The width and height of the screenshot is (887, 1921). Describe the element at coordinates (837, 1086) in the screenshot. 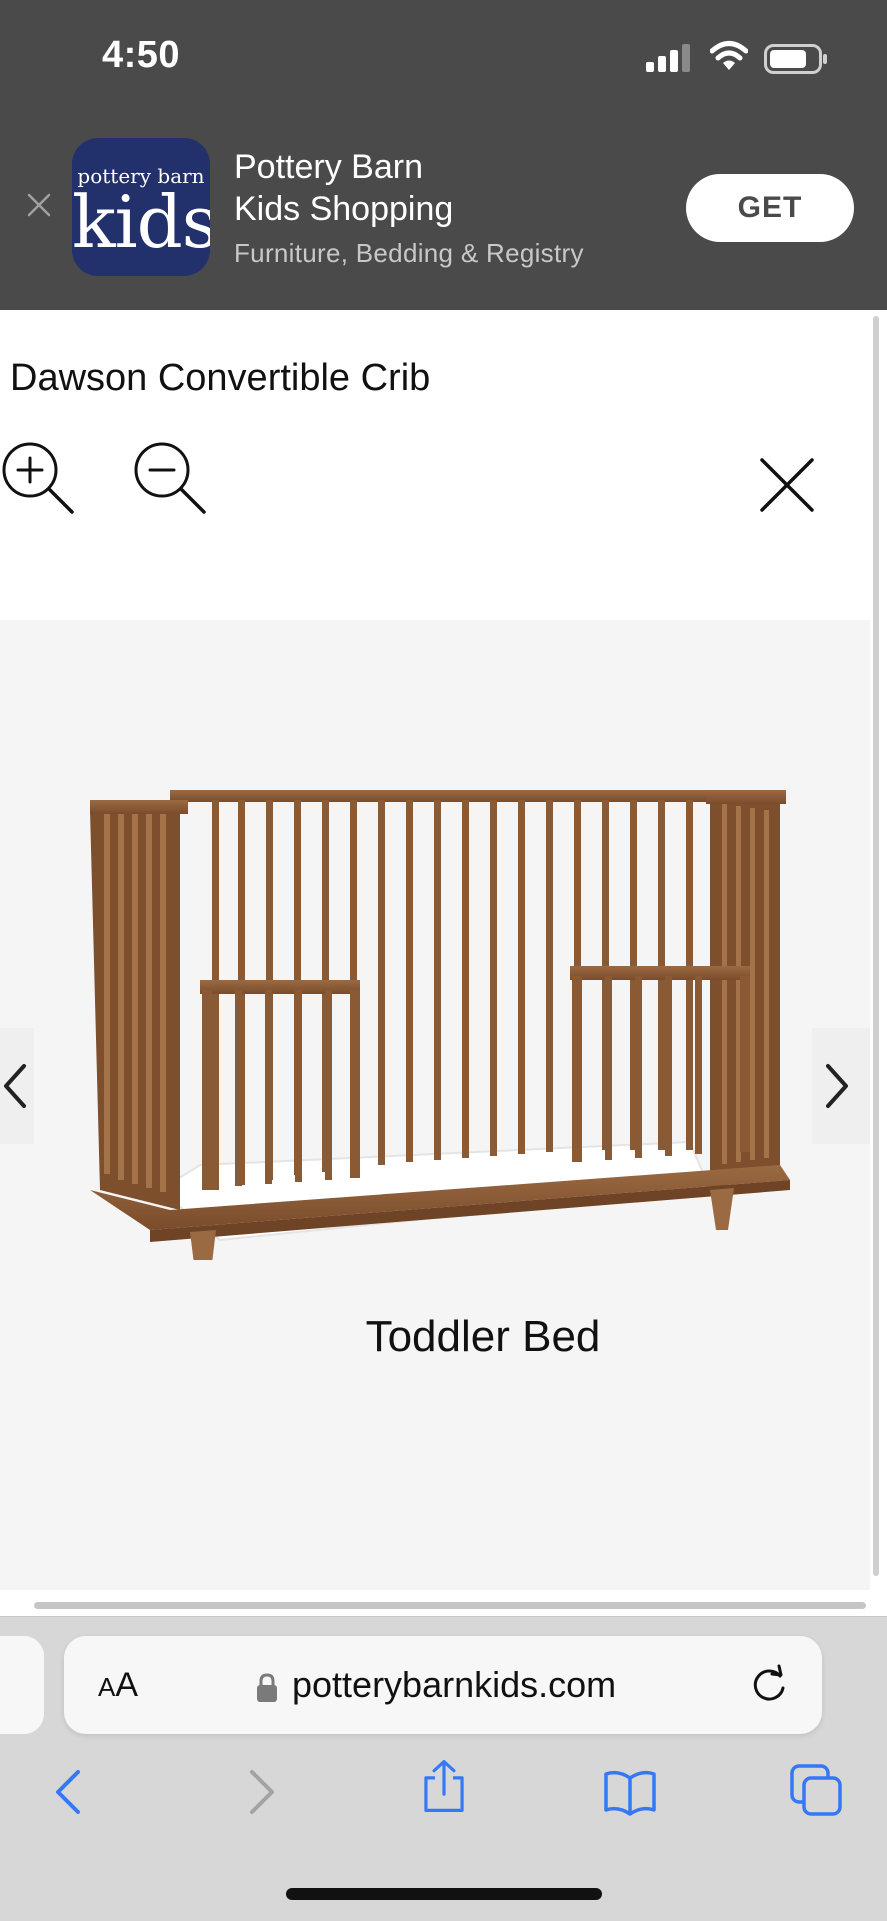

I see `chevron-right-icon` at that location.